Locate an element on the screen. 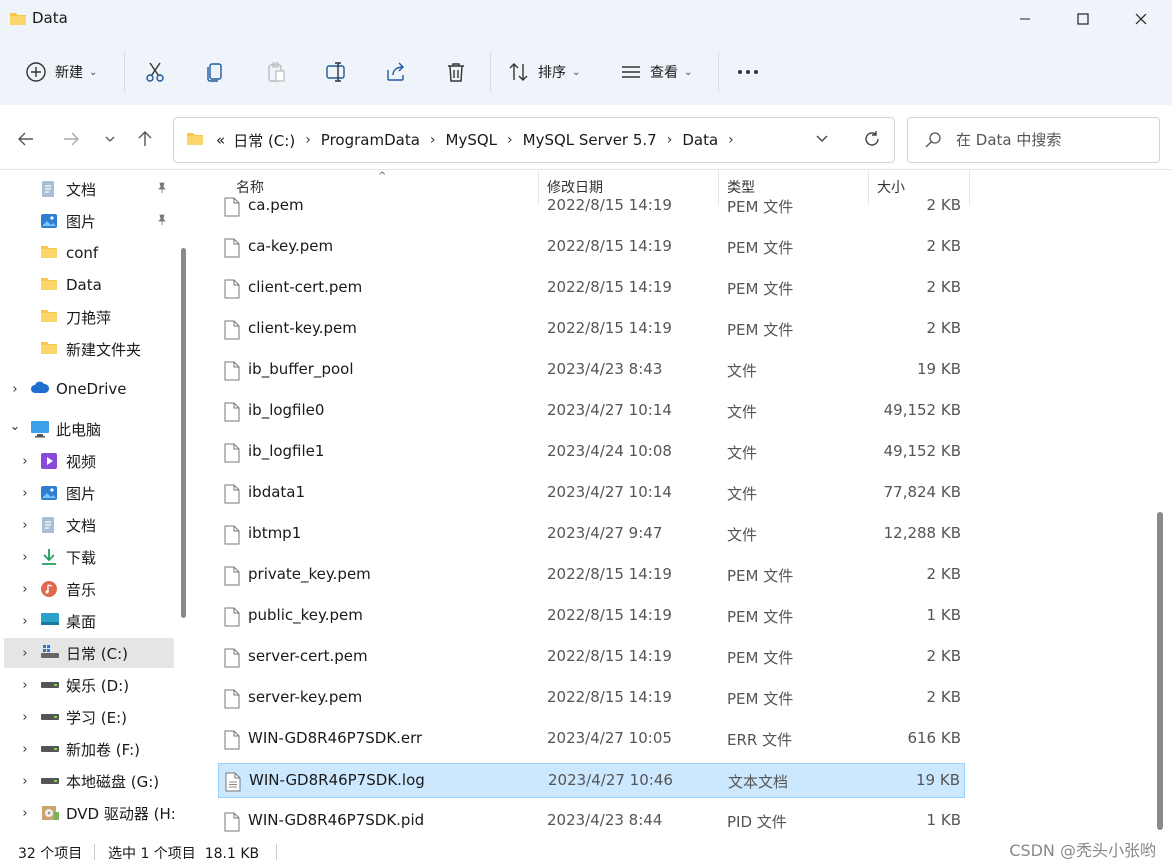  file-name: ib_logfile1 is located at coordinates (286, 451).